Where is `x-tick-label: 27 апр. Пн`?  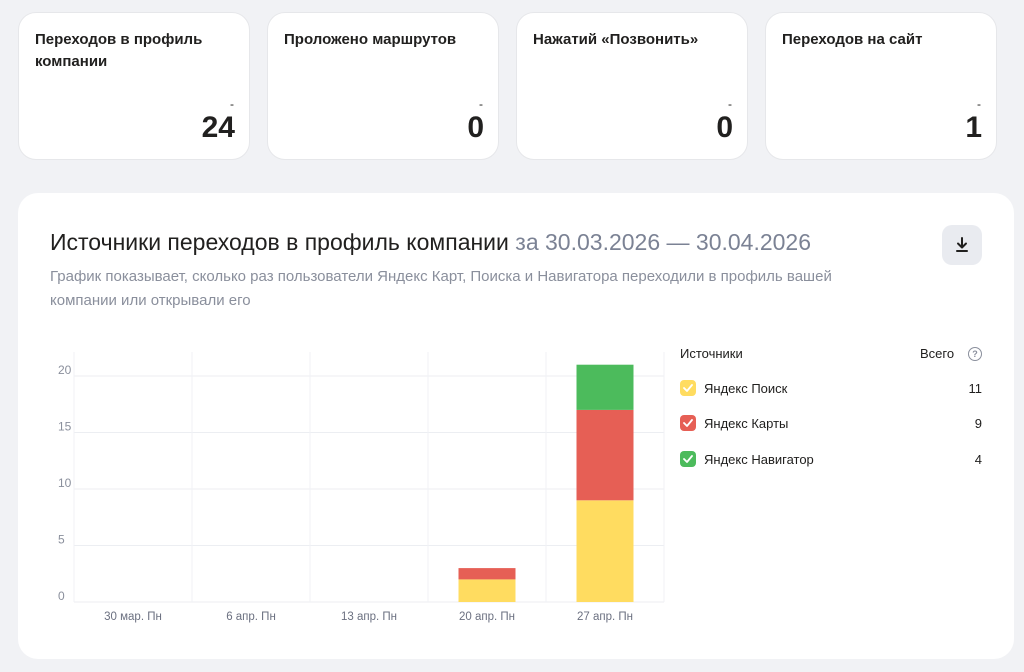 x-tick-label: 27 апр. Пн is located at coordinates (605, 617).